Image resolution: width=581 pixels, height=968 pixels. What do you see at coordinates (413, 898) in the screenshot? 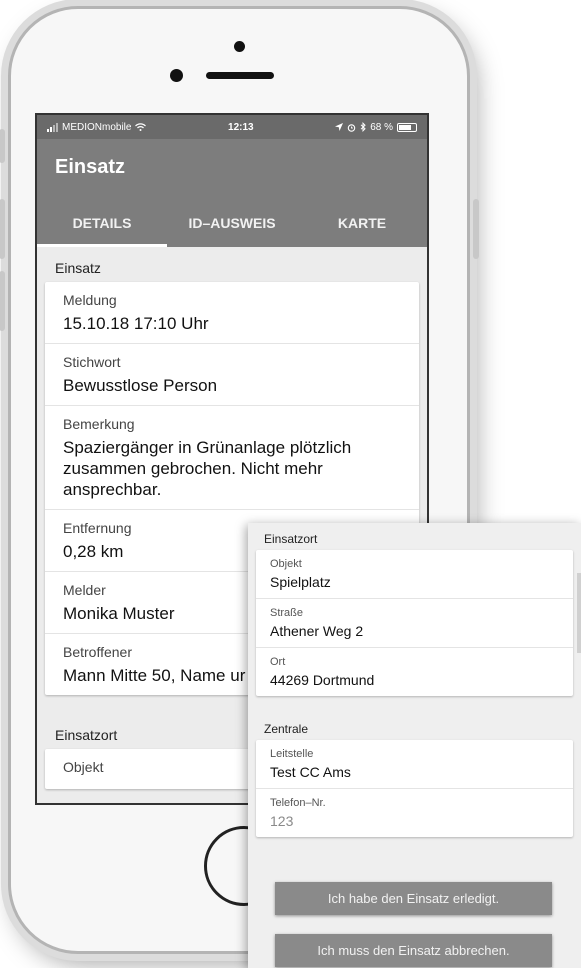
I see `einsatz-erledigt-button: Ich habe den Einsatz erledigt.` at bounding box center [413, 898].